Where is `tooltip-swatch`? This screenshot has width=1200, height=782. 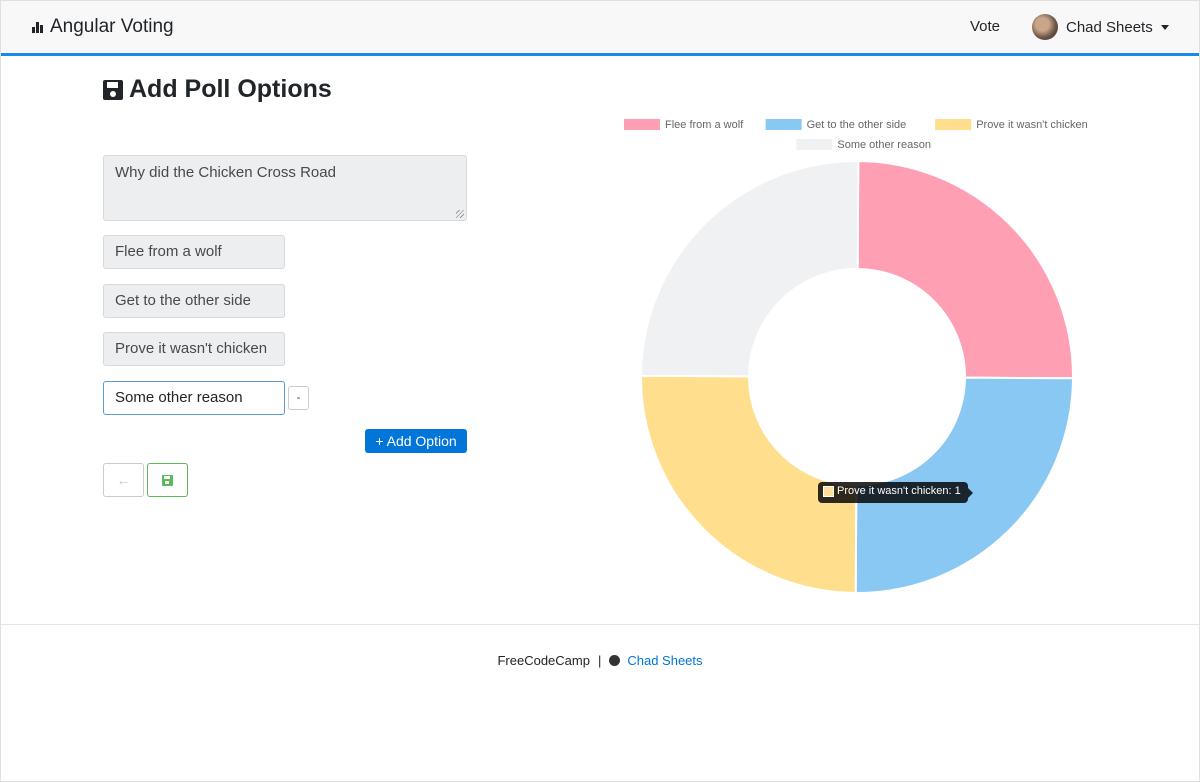
tooltip-swatch is located at coordinates (828, 491).